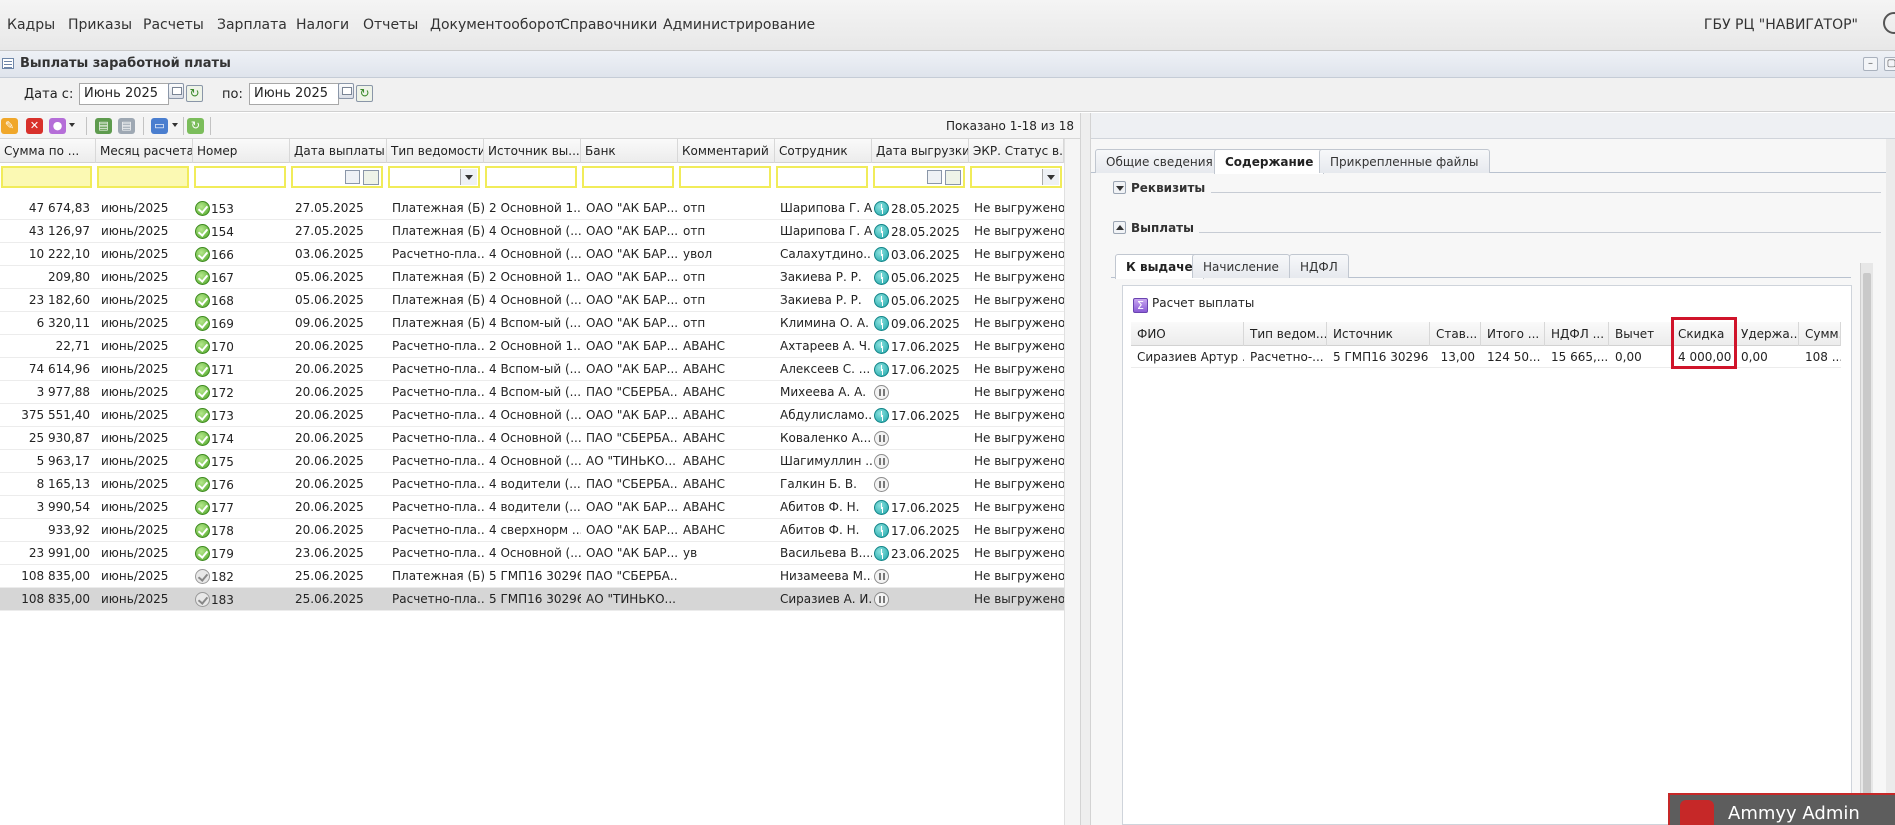 The image size is (1895, 825). I want to click on restore-icon: ▢, so click(1889, 64).